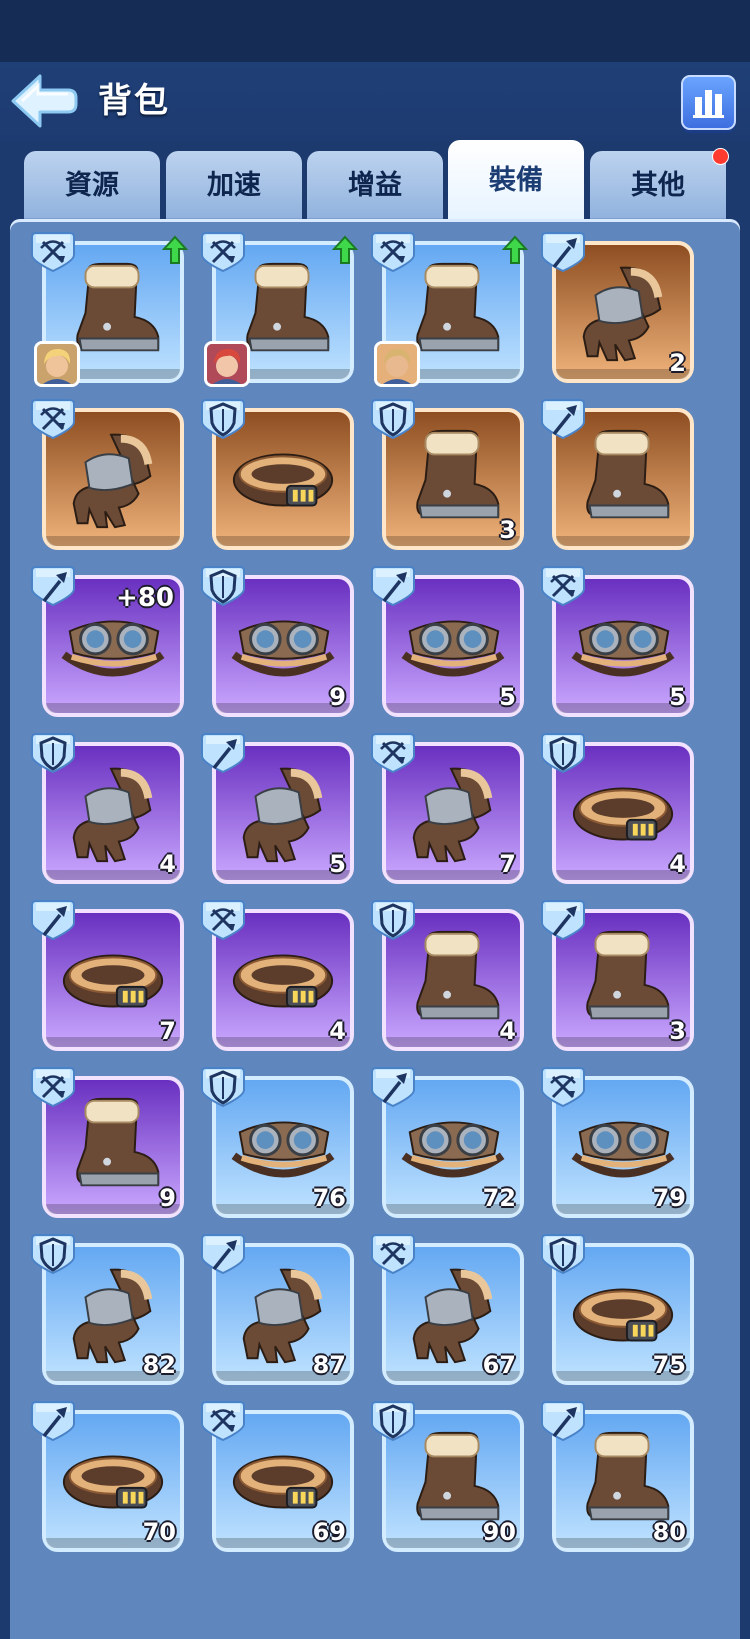  Describe the element at coordinates (159, 1532) in the screenshot. I see `item-count: 70` at that location.